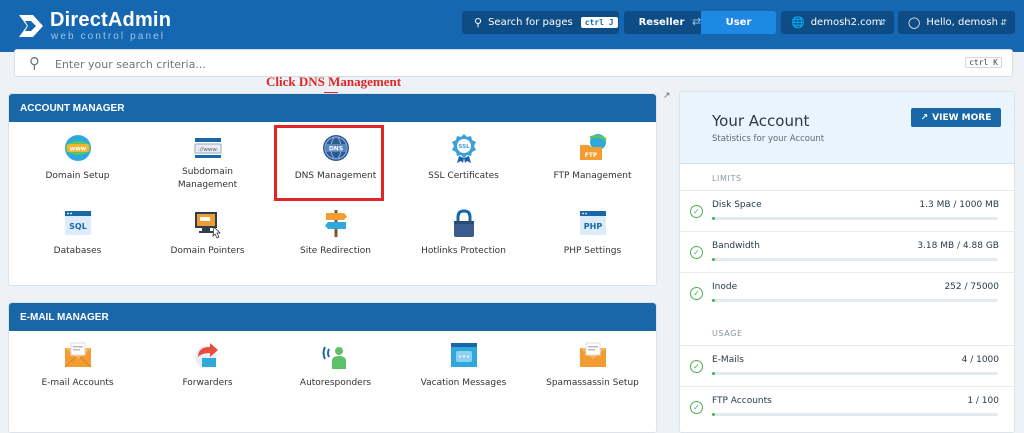 This screenshot has width=1024, height=433. I want to click on shortcut-ssl-certificates: SSL SSL Certificates, so click(463, 157).